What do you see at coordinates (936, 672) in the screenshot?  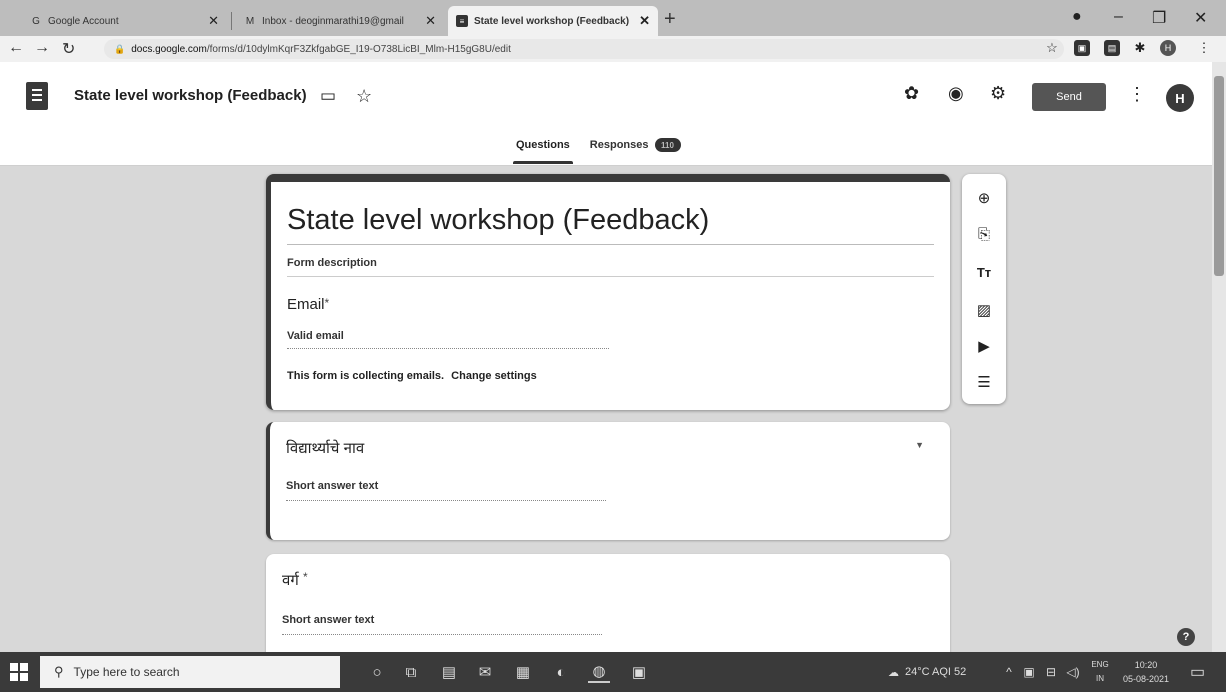 I see `weather-text: 24°C AQI 52` at bounding box center [936, 672].